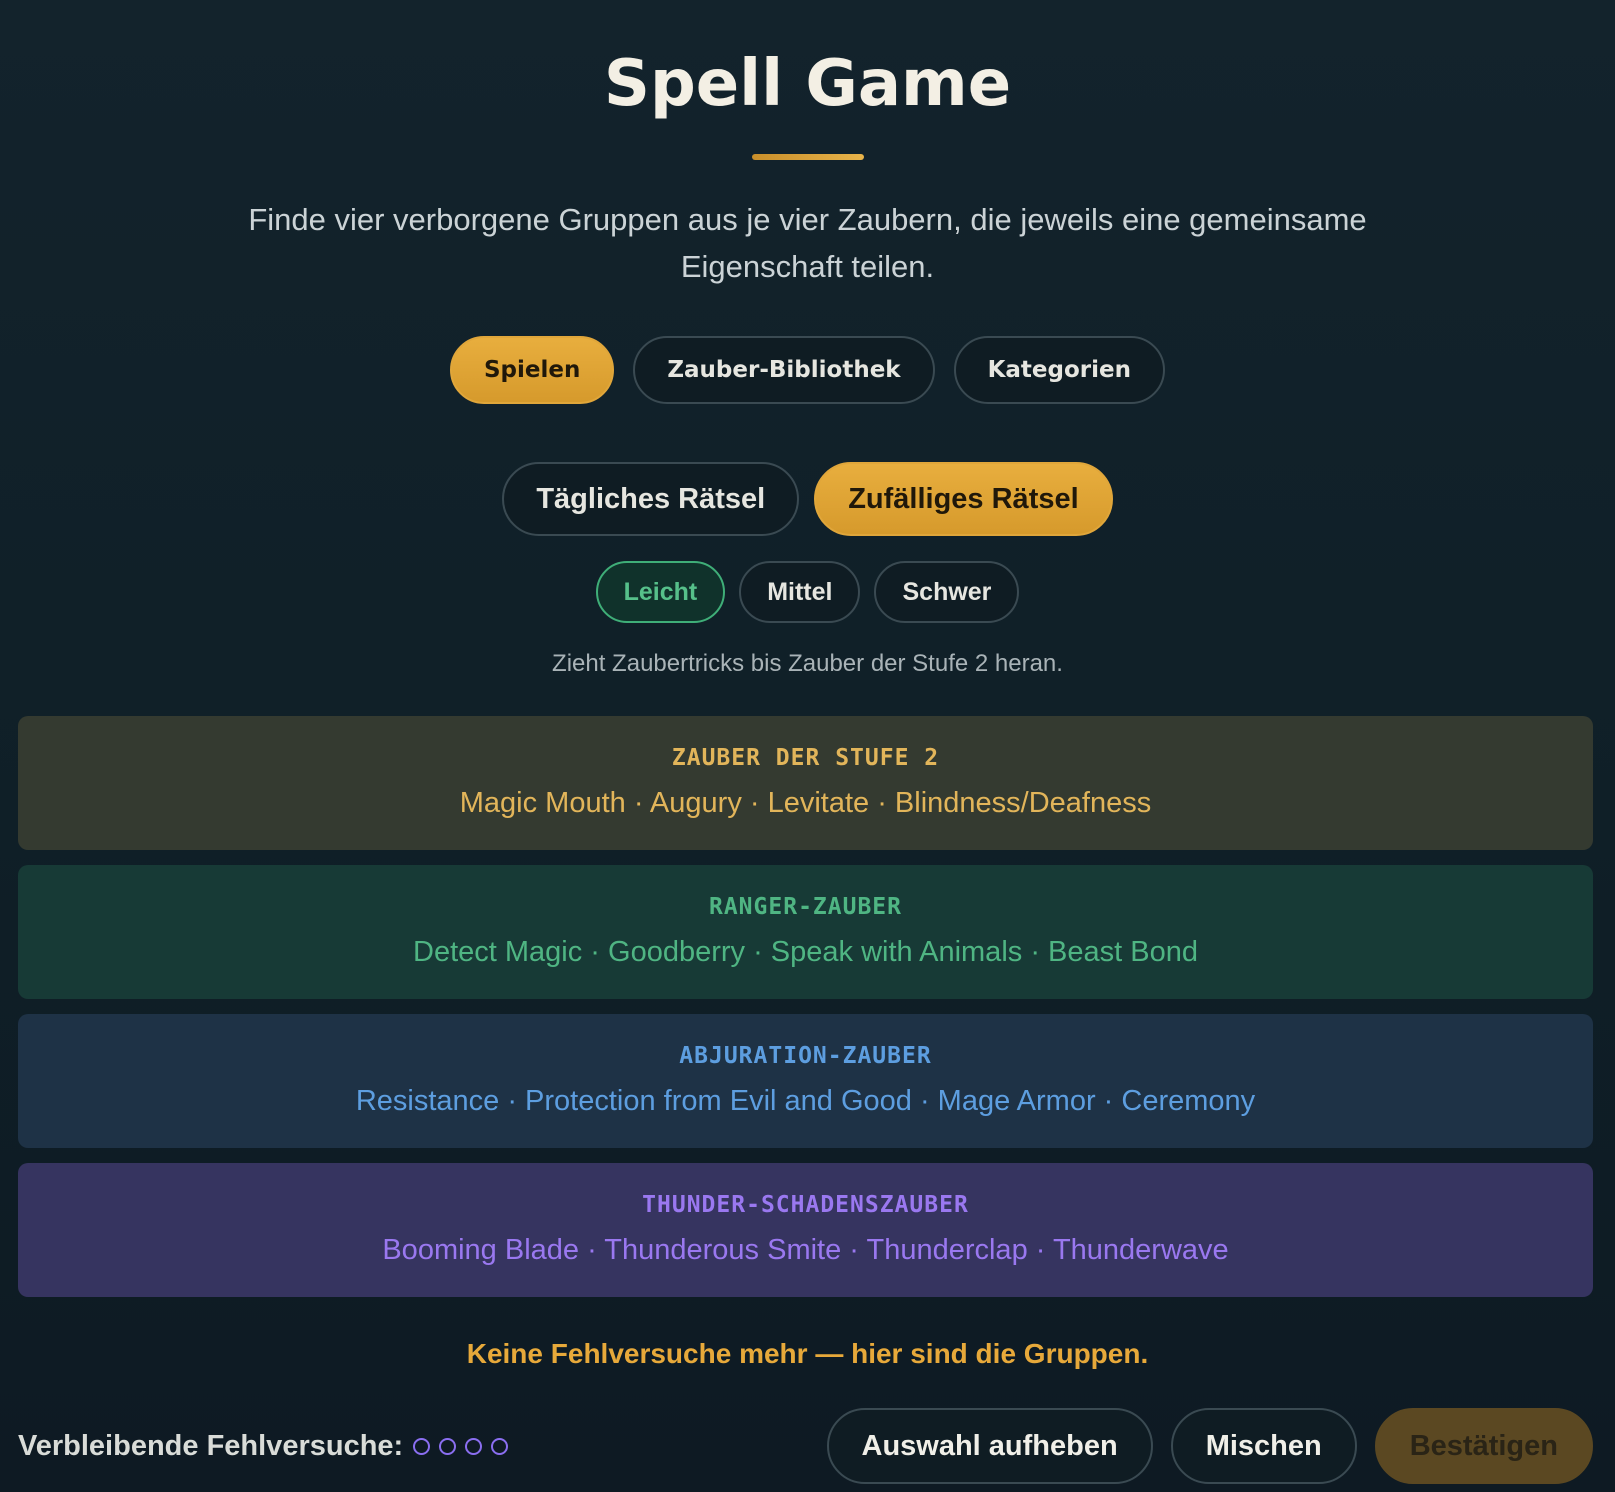 This screenshot has height=1492, width=1615. What do you see at coordinates (807, 499) in the screenshot?
I see `puzzle-mode-selector: Tägliches Rätsel Zufälliges Rätsel` at bounding box center [807, 499].